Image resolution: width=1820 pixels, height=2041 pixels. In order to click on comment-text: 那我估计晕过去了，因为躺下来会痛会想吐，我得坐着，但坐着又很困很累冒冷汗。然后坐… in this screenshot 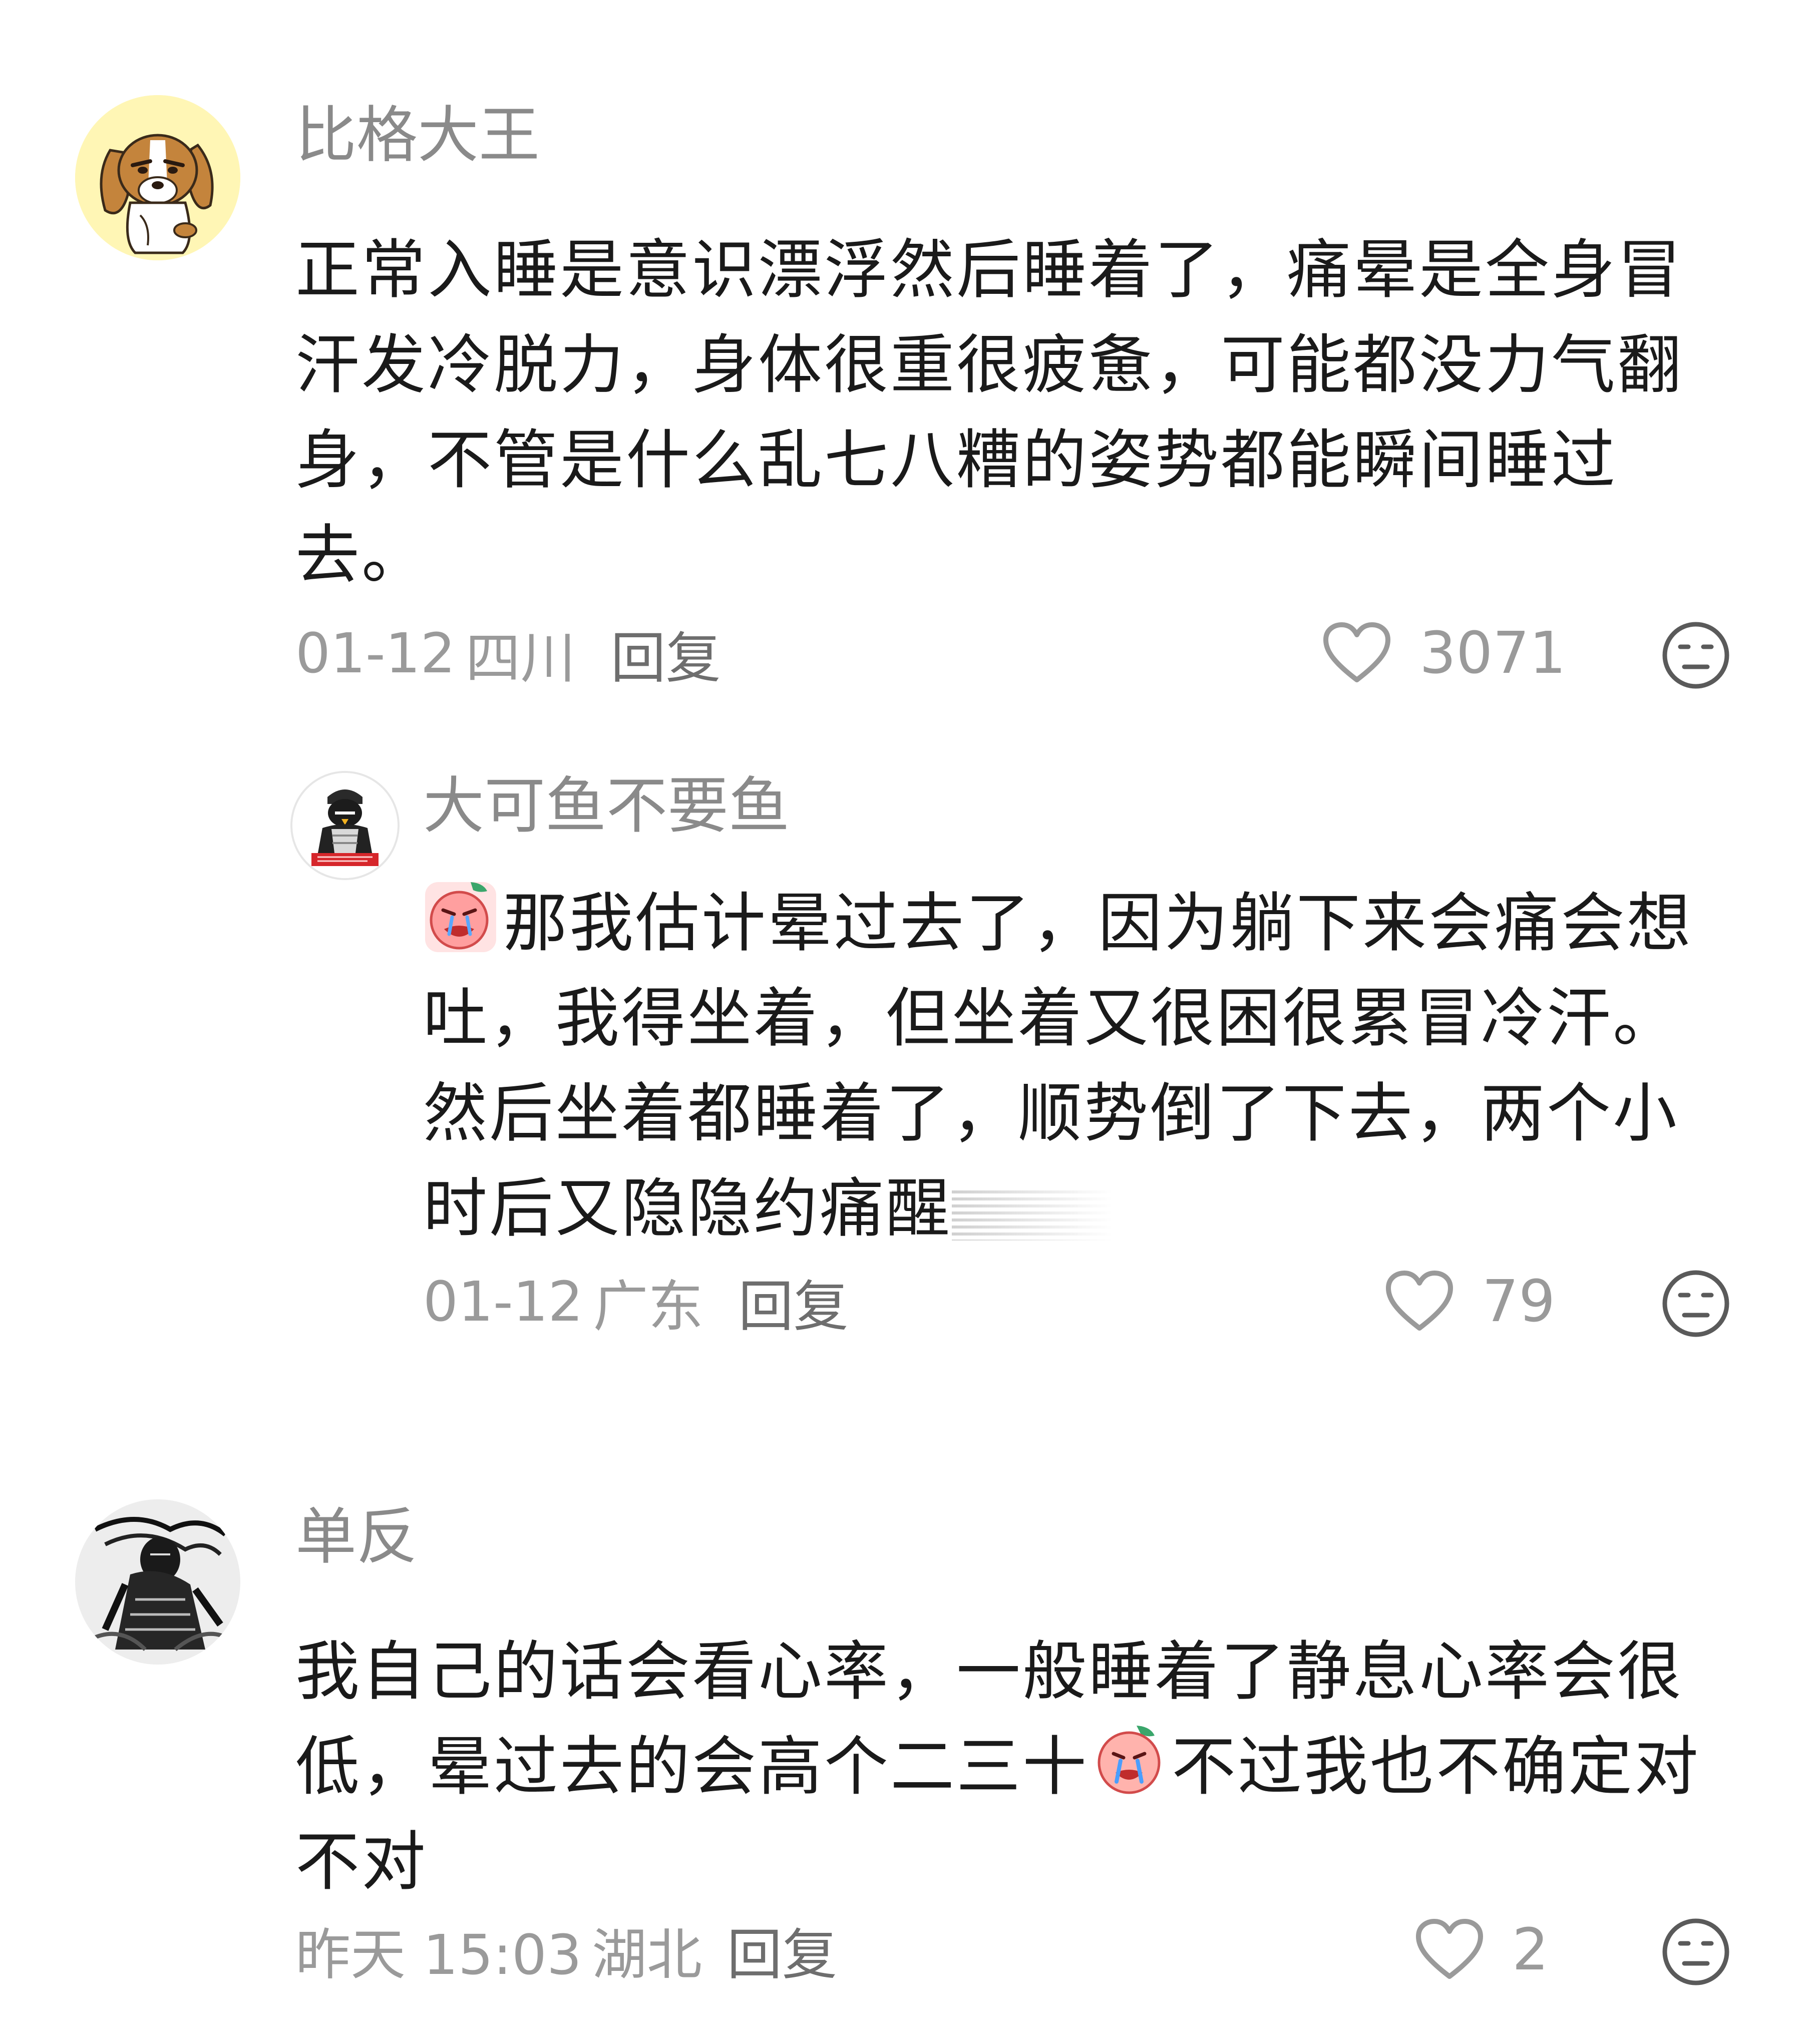, I will do `click(1074, 1066)`.